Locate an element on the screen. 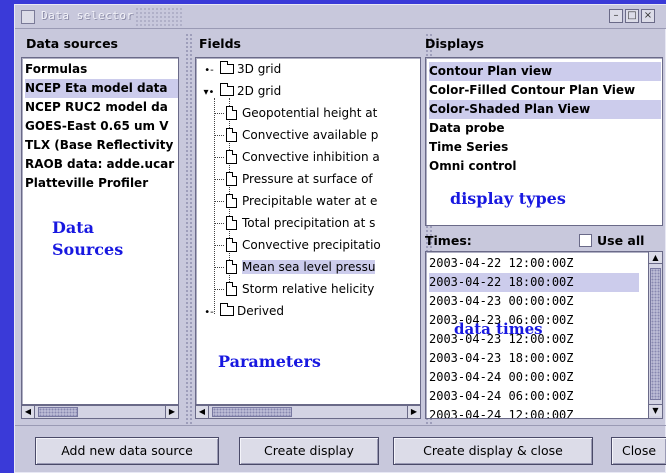 This screenshot has height=473, width=666. display-type-item: Contour Plan view is located at coordinates (545, 71).